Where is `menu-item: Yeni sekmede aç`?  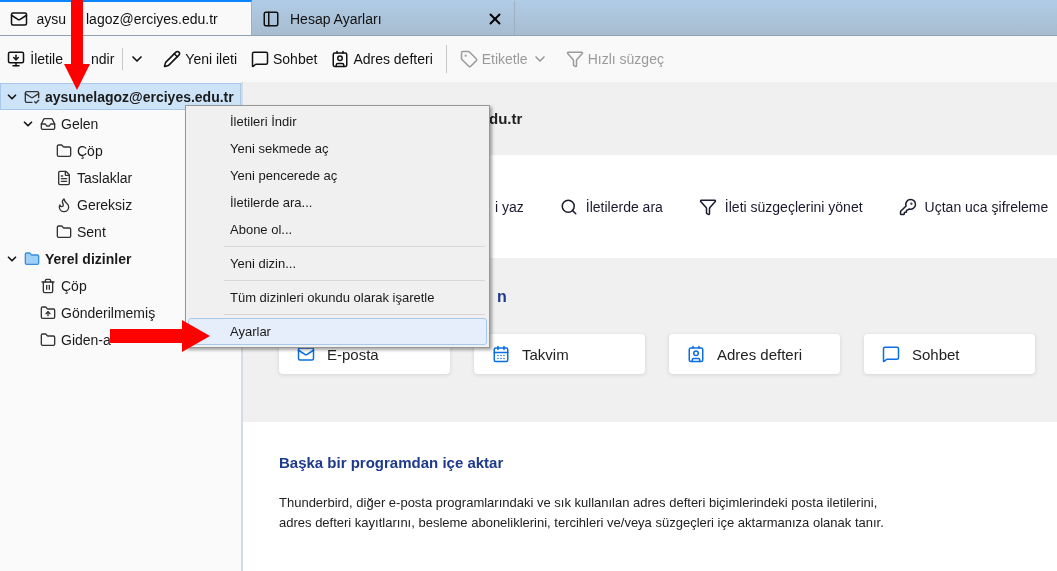
menu-item: Yeni sekmede aç is located at coordinates (337, 148).